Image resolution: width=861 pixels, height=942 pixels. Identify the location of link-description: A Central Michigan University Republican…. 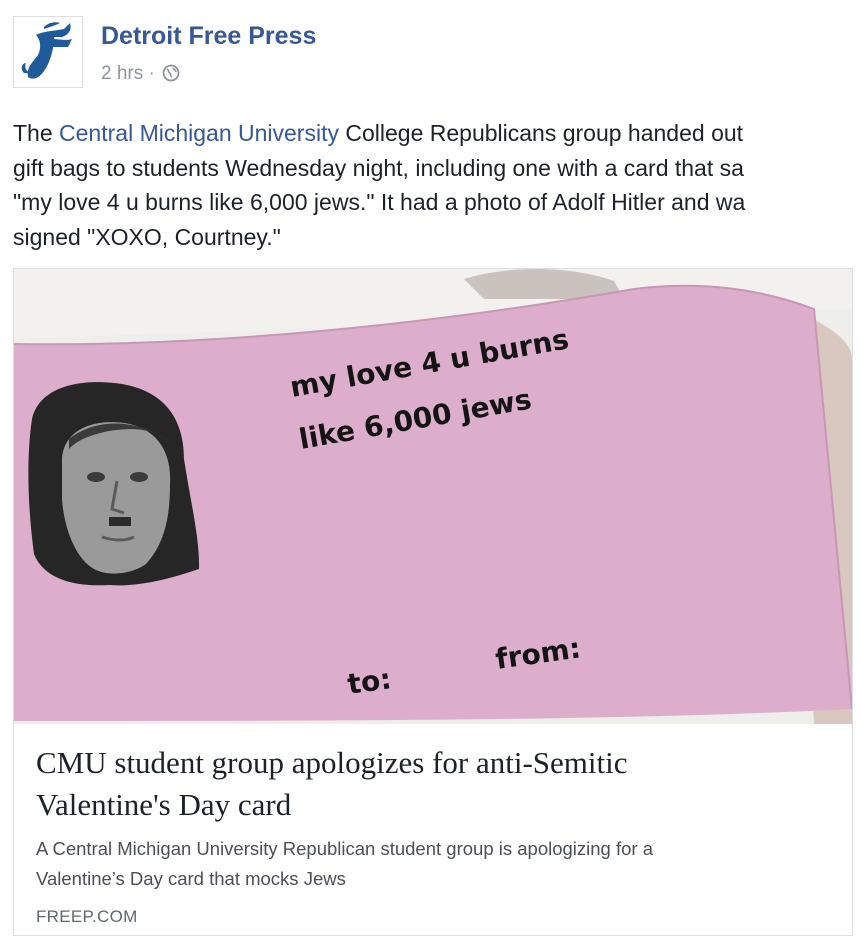
(345, 863).